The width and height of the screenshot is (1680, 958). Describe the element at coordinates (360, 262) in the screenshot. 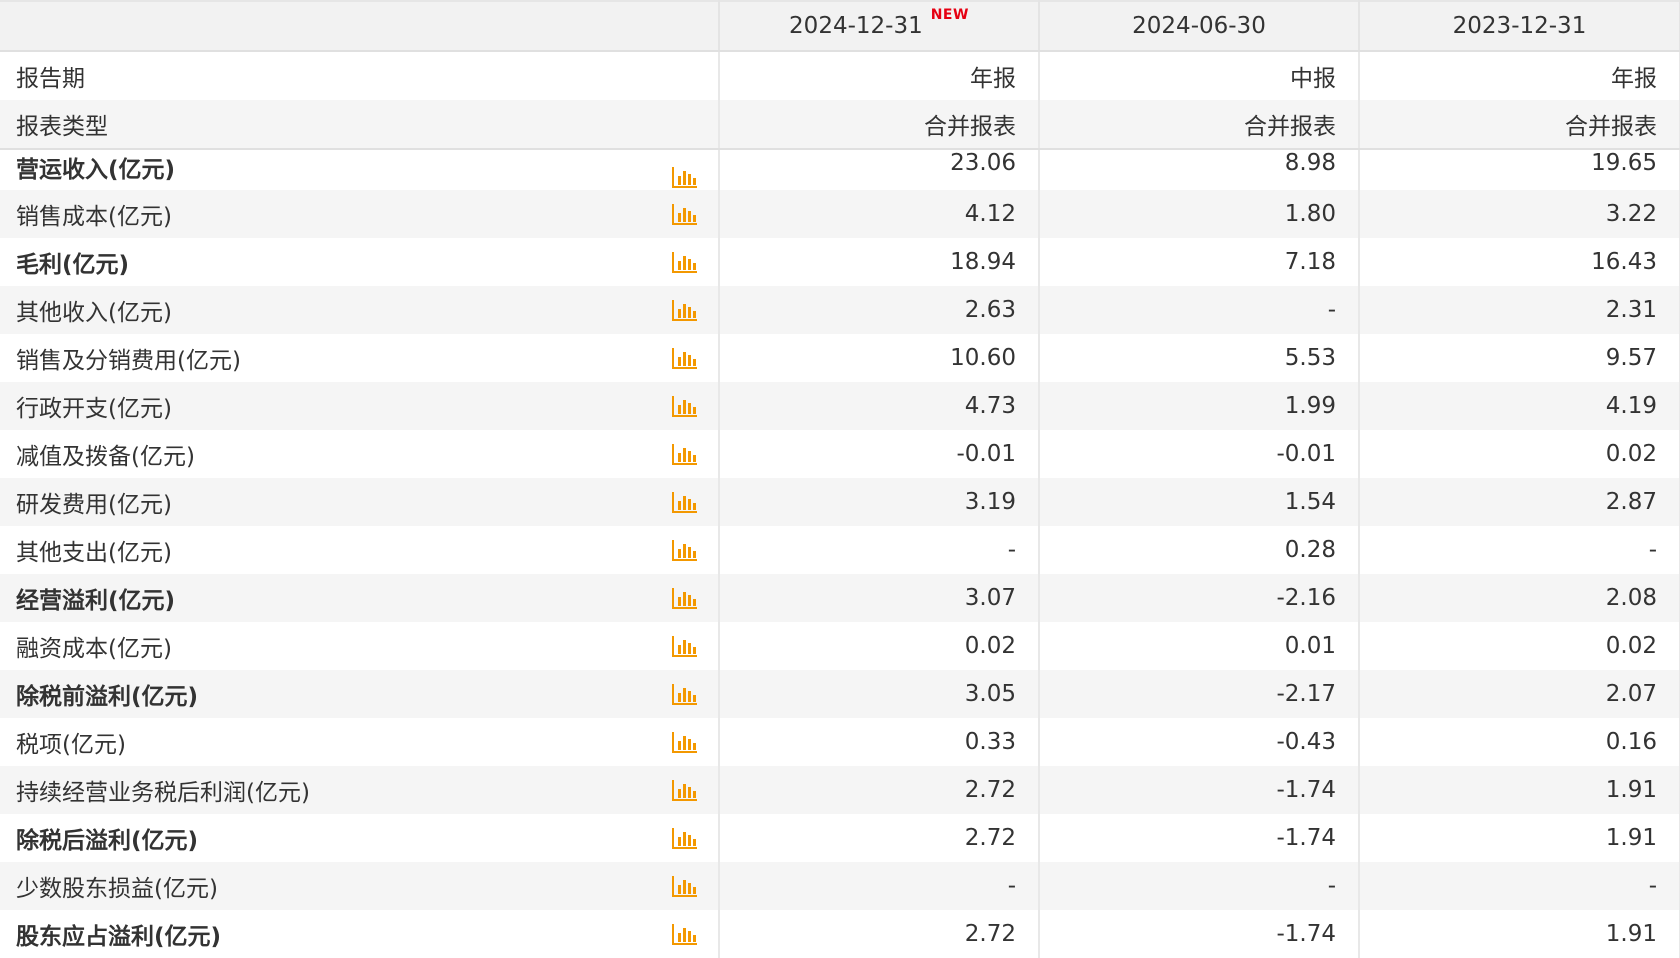

I see `row-label-cell: 毛利(亿元)` at that location.